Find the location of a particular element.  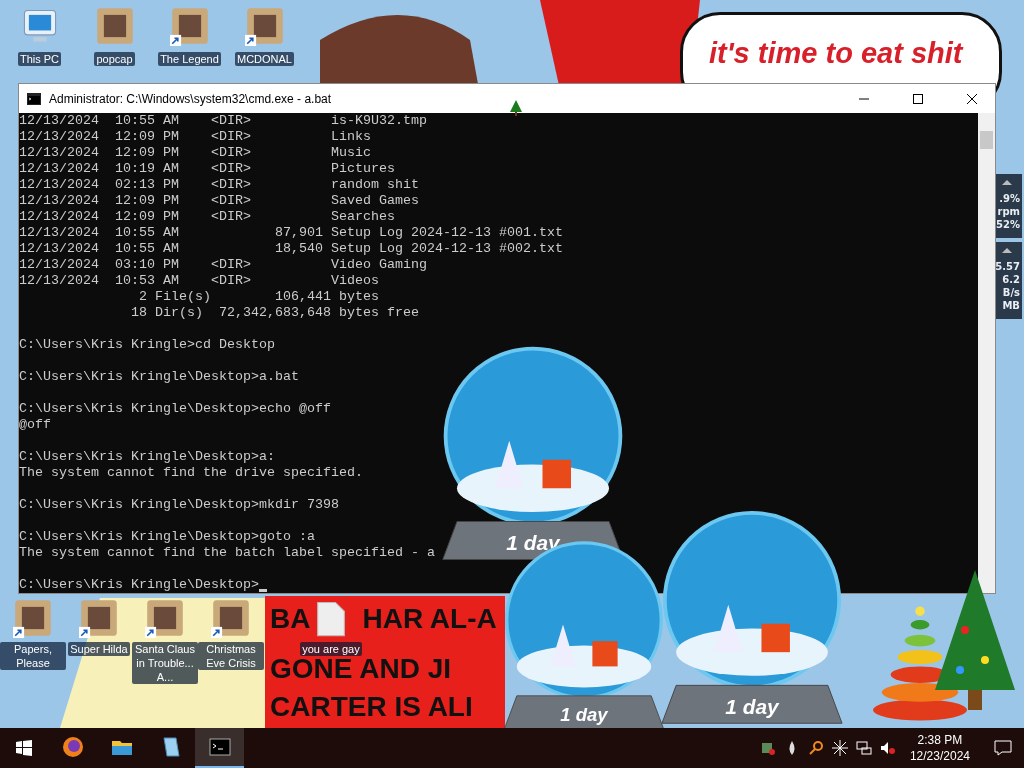

monitor-value: 6.2 is located at coordinates (1011, 279).